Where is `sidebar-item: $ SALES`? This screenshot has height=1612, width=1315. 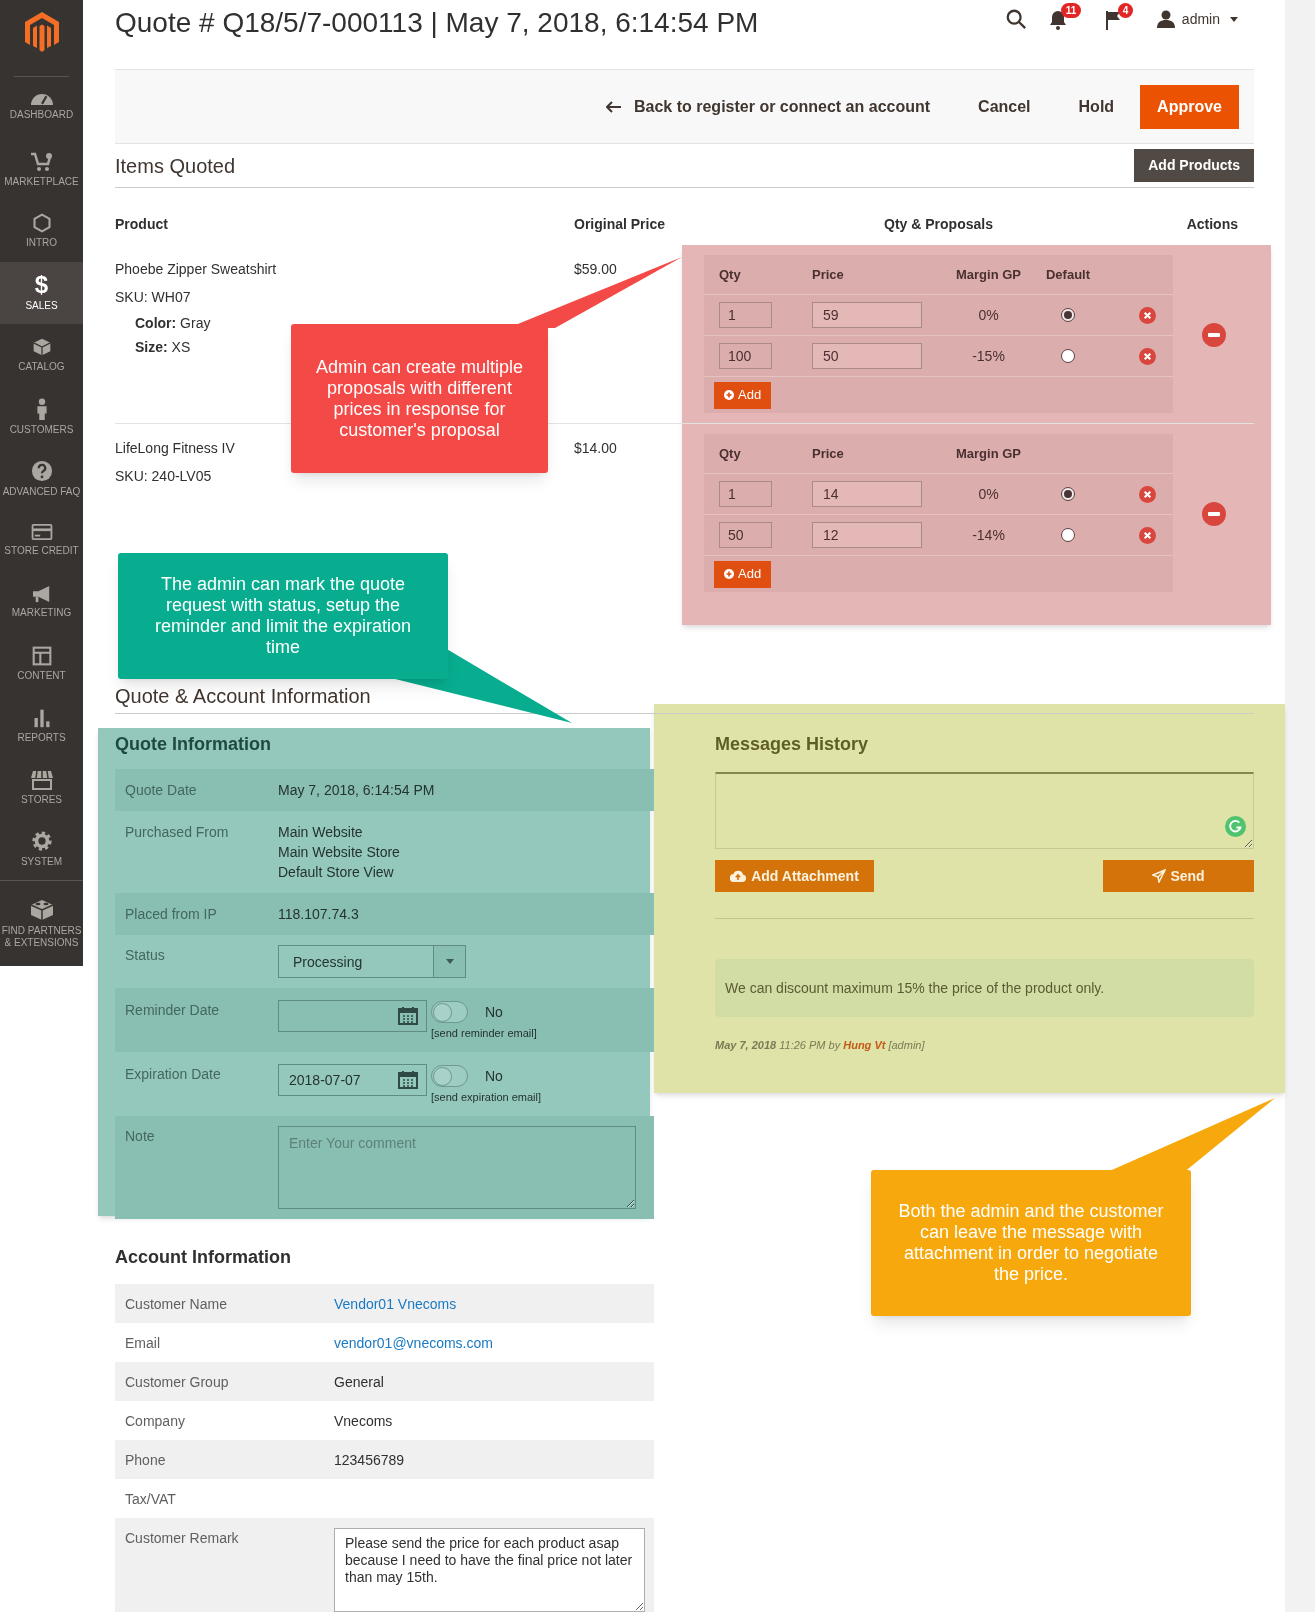
sidebar-item: $ SALES is located at coordinates (41, 293).